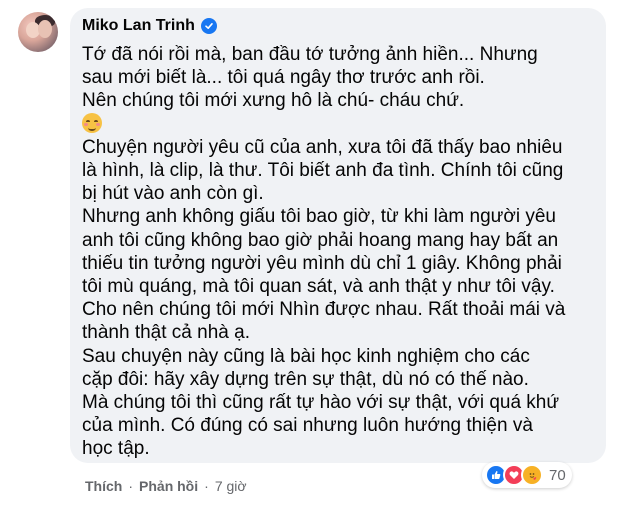 The width and height of the screenshot is (620, 506). I want to click on author-avatar, so click(38, 32).